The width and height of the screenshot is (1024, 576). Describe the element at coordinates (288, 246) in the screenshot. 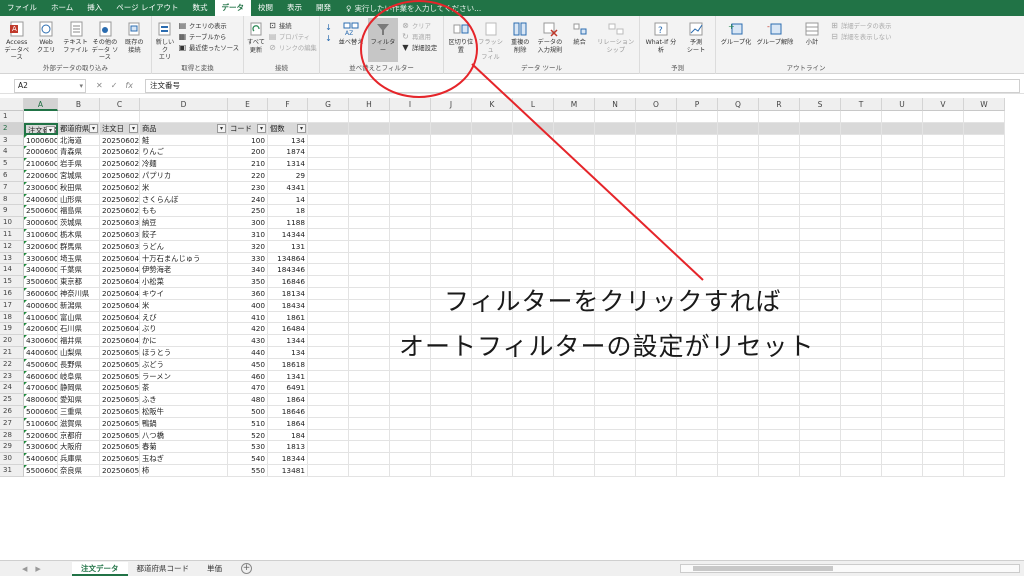

I see `cell: 131` at that location.